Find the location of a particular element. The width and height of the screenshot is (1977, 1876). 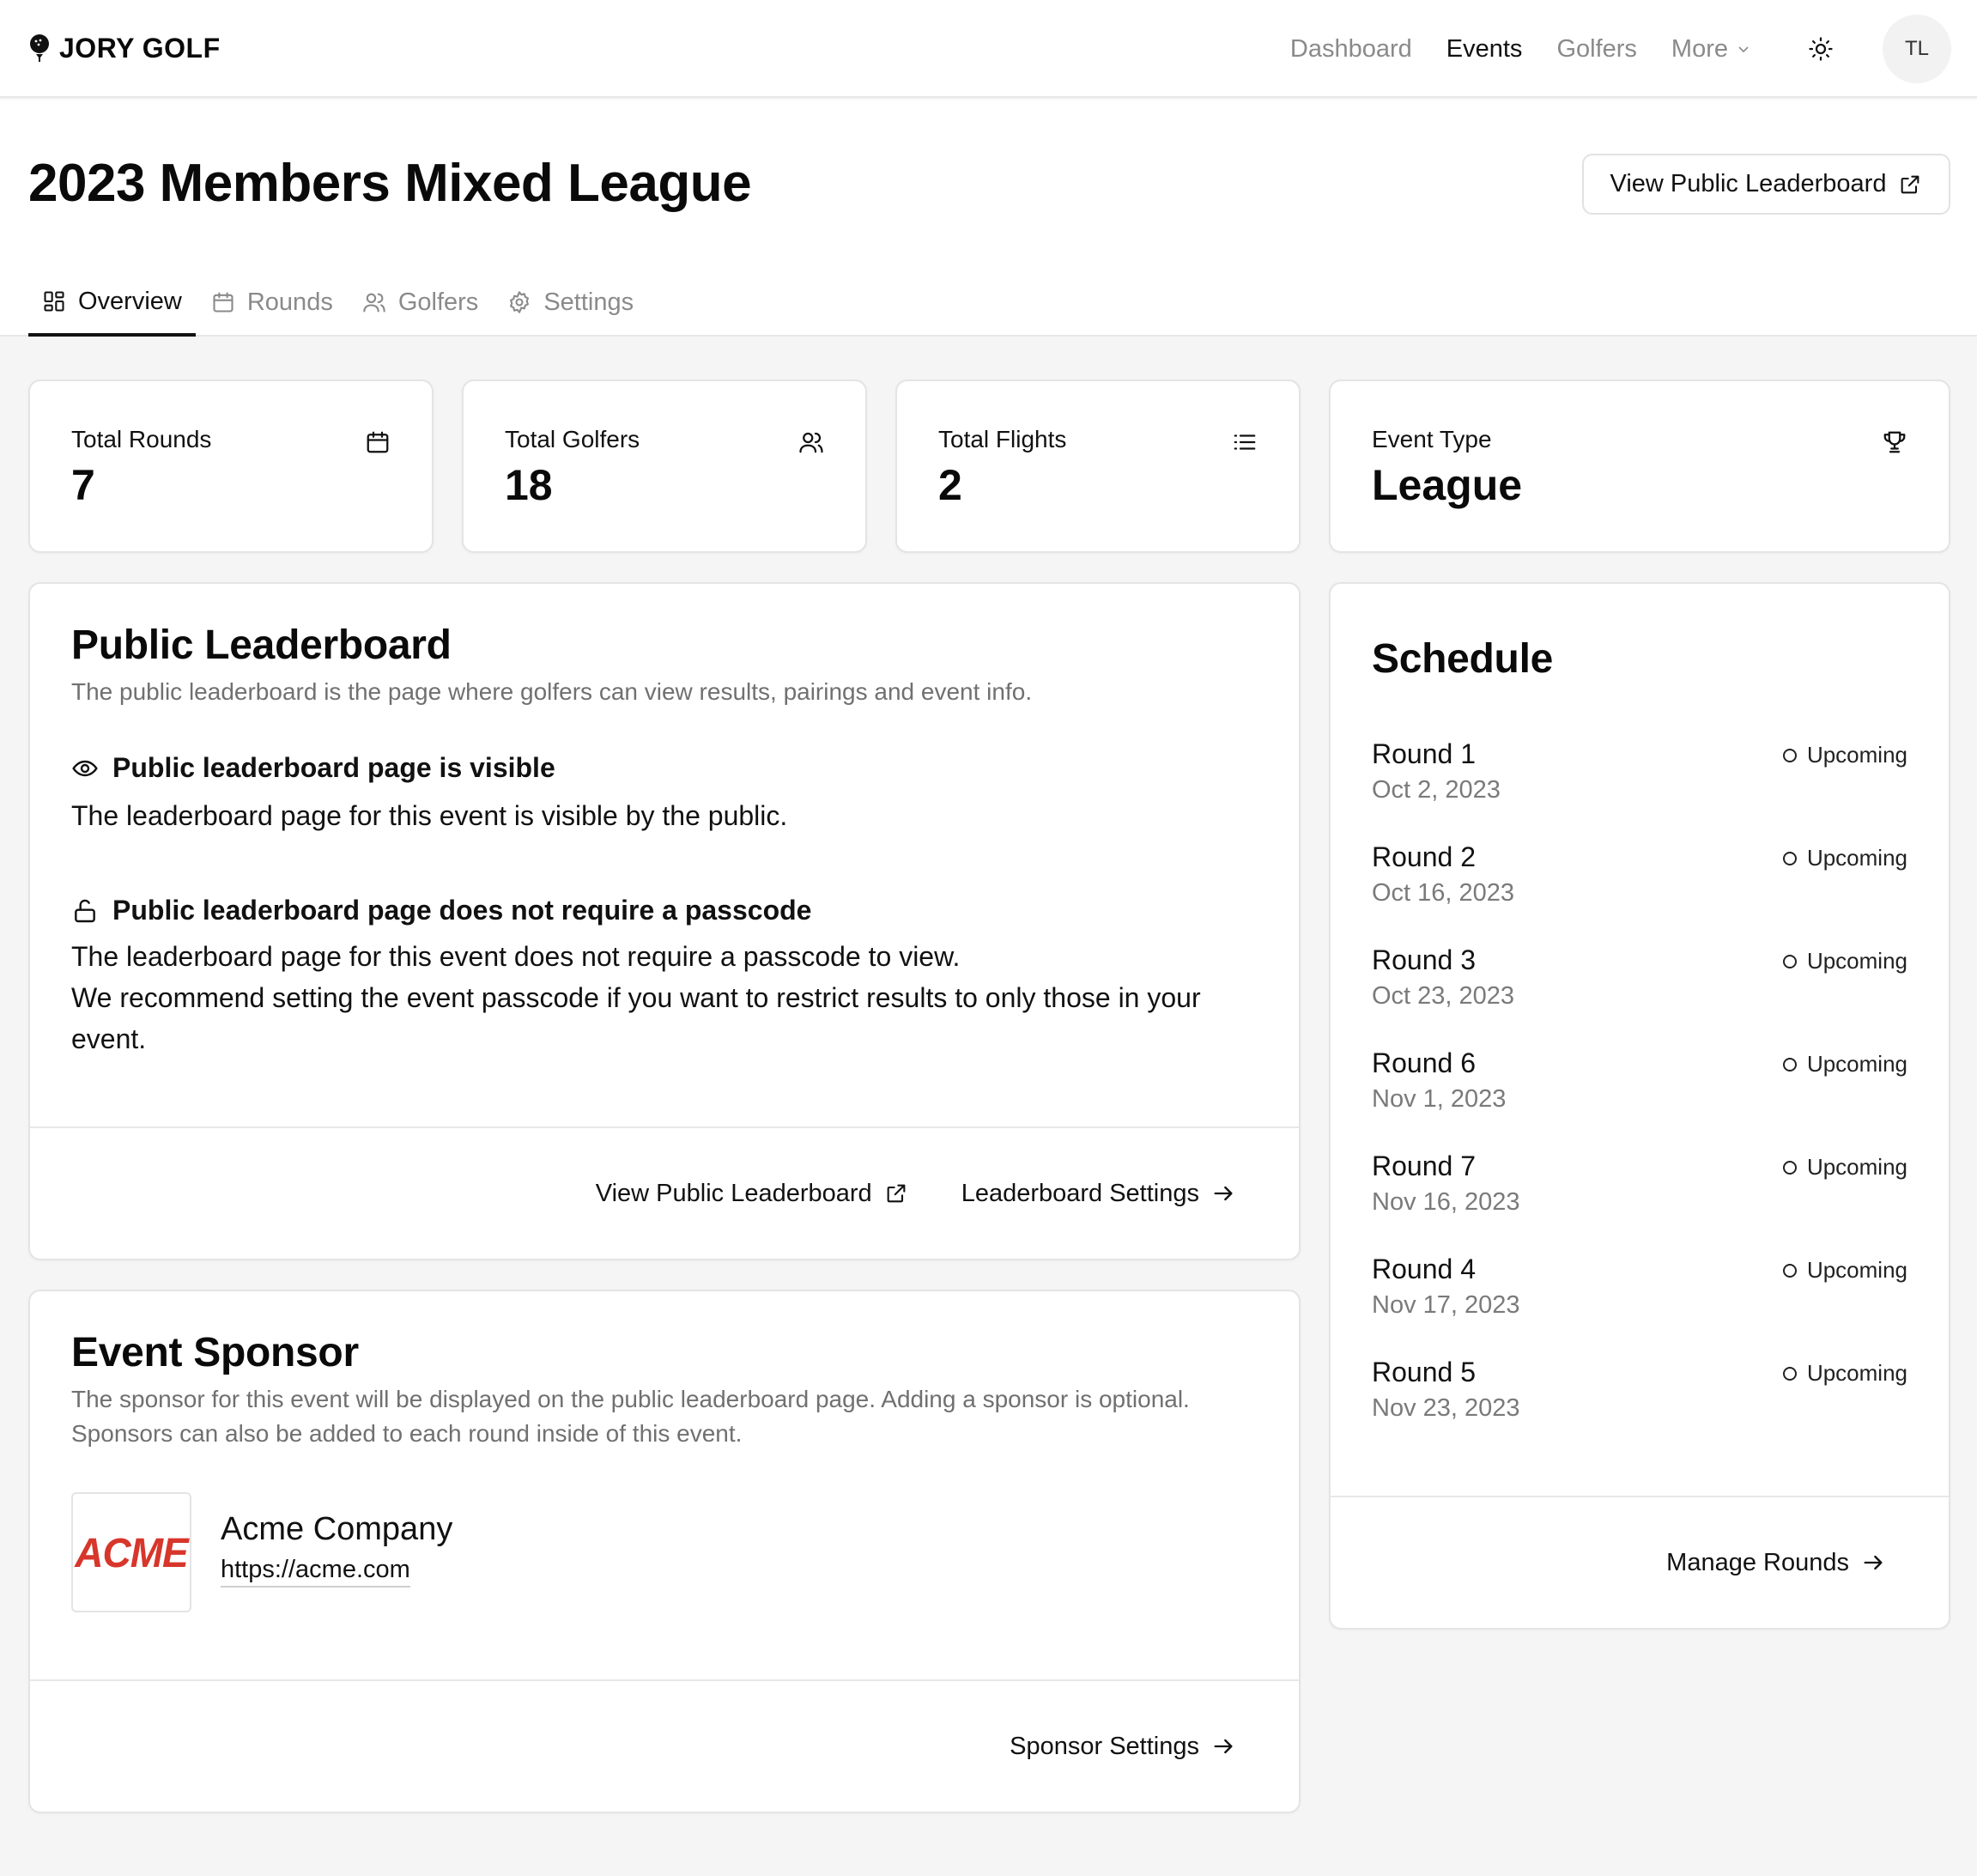

stat-card-event-type: Event Type League is located at coordinates (1639, 466).